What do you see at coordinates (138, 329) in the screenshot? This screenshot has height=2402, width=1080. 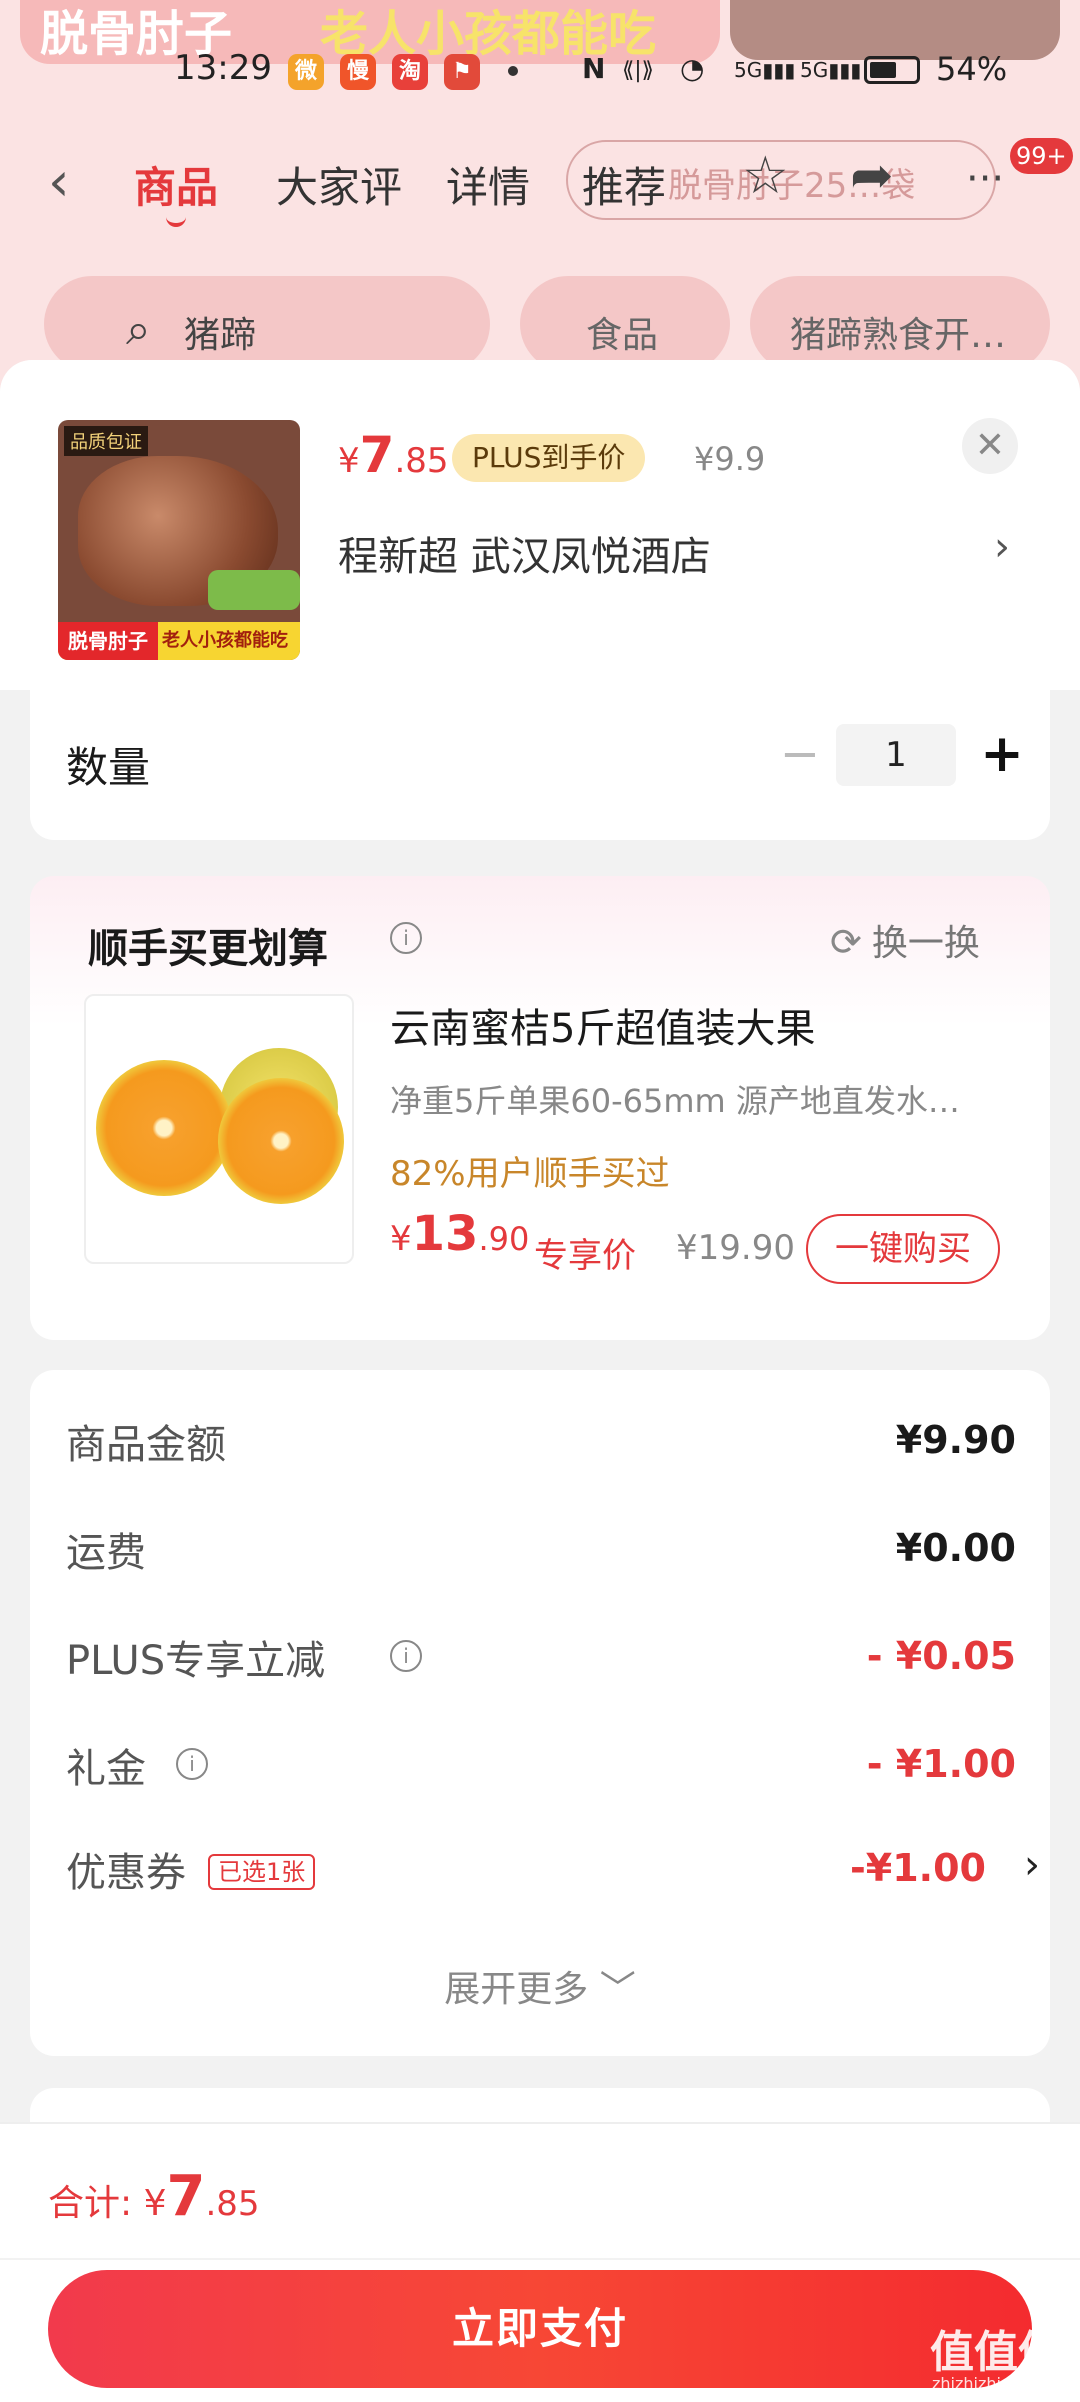 I see `search-icon: ⌕` at bounding box center [138, 329].